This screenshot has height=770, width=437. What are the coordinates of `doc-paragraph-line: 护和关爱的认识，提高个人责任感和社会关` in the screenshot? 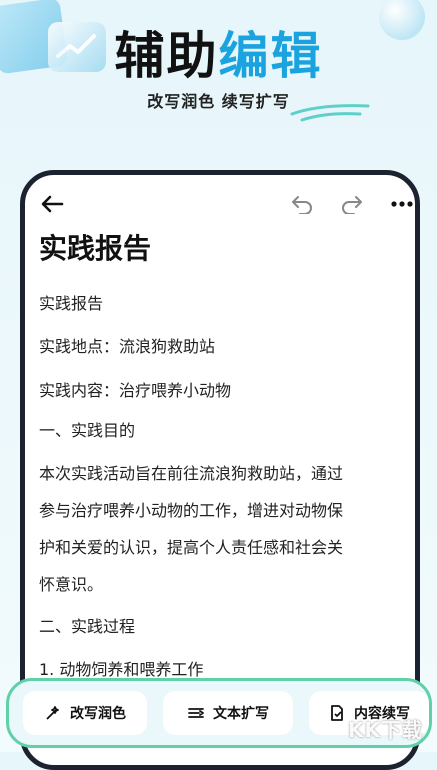 It's located at (191, 547).